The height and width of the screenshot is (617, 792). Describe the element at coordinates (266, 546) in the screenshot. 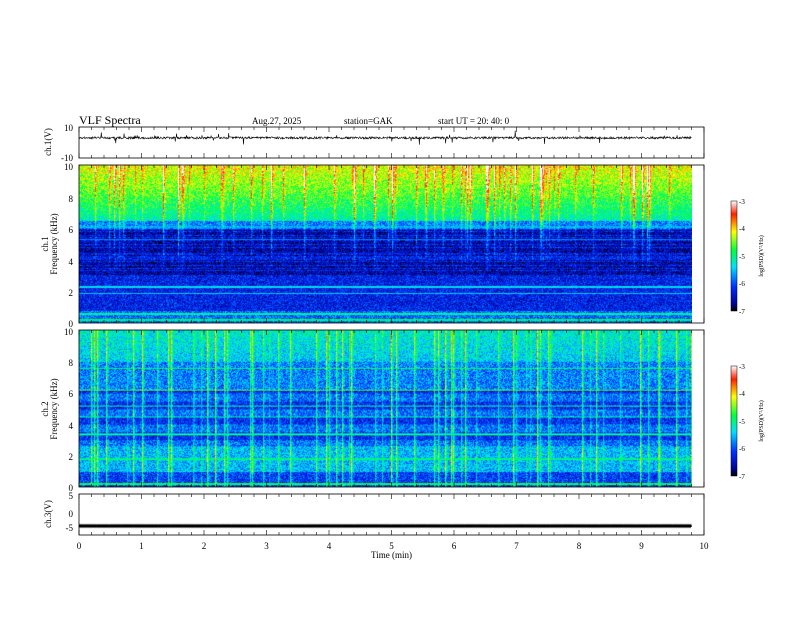

I see `xtick-label-3: 3` at that location.